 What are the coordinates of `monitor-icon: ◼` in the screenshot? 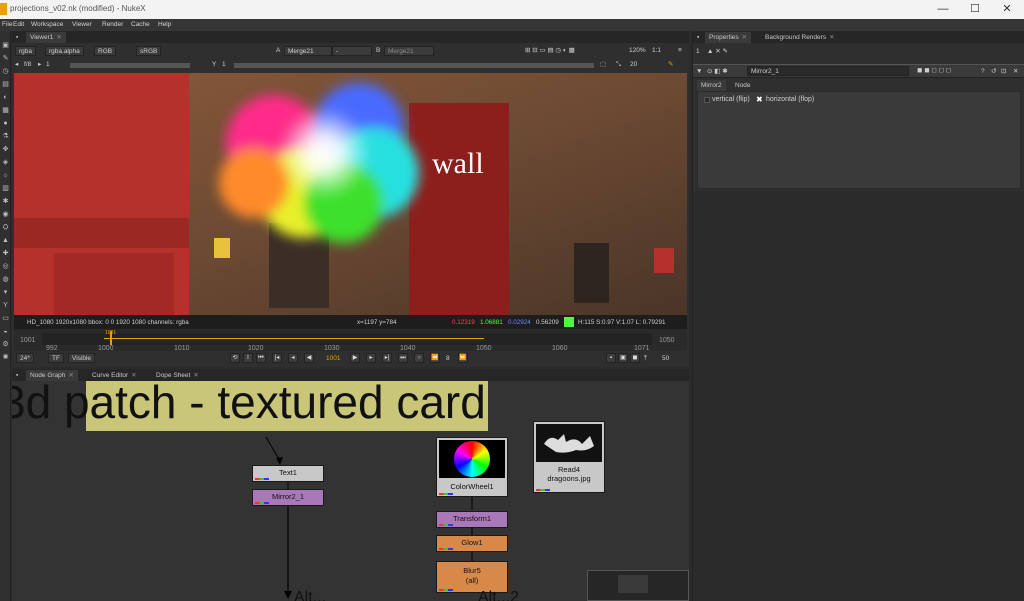 It's located at (635, 358).